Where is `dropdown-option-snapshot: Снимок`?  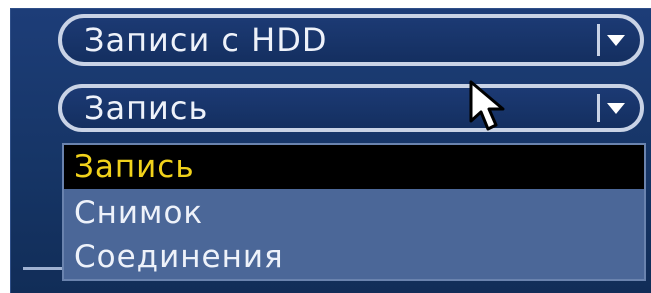
dropdown-option-snapshot: Снимок is located at coordinates (354, 213).